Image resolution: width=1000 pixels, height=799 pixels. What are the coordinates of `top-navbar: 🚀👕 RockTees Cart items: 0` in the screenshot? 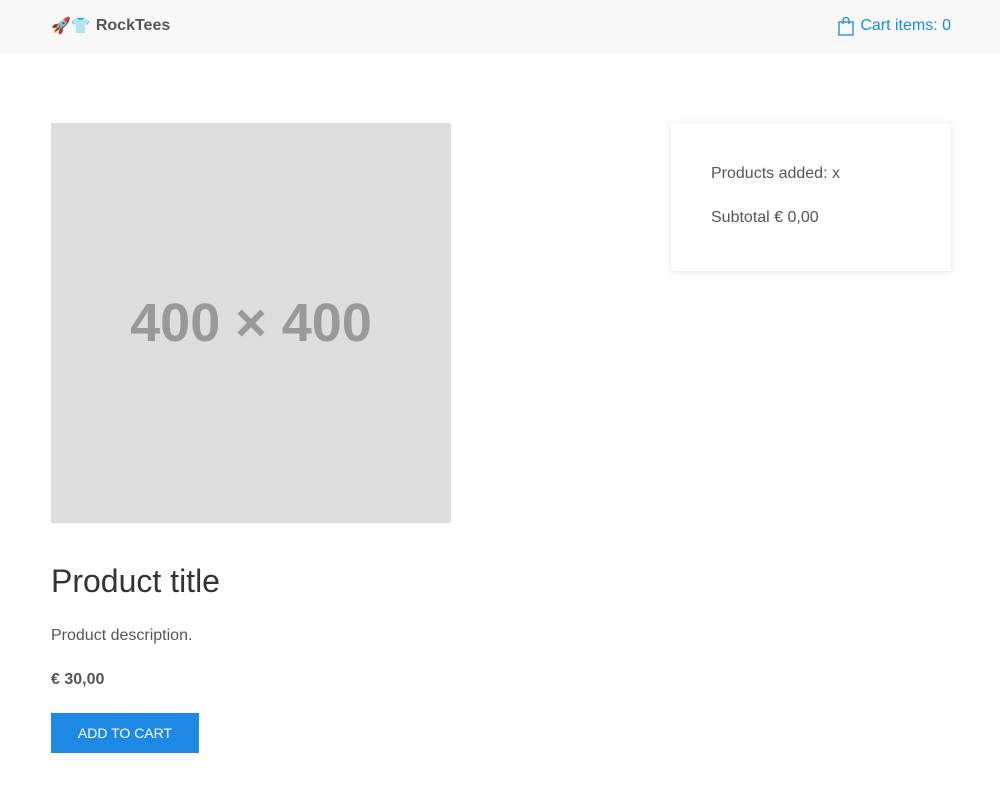 It's located at (500, 26).